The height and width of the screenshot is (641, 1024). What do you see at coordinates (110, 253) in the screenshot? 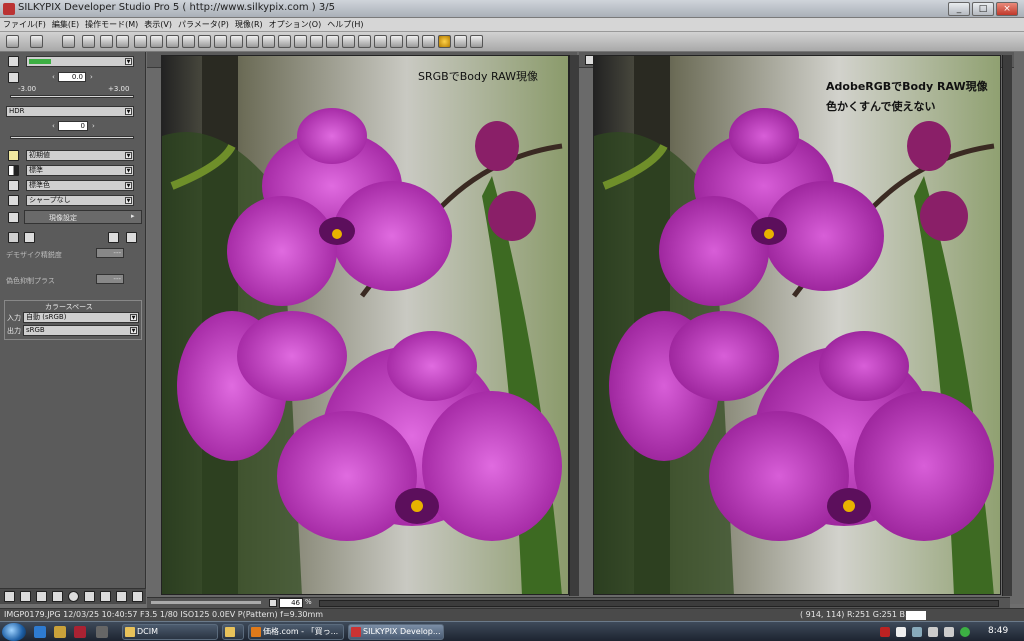
I see `demosaic-value: ---` at bounding box center [110, 253].